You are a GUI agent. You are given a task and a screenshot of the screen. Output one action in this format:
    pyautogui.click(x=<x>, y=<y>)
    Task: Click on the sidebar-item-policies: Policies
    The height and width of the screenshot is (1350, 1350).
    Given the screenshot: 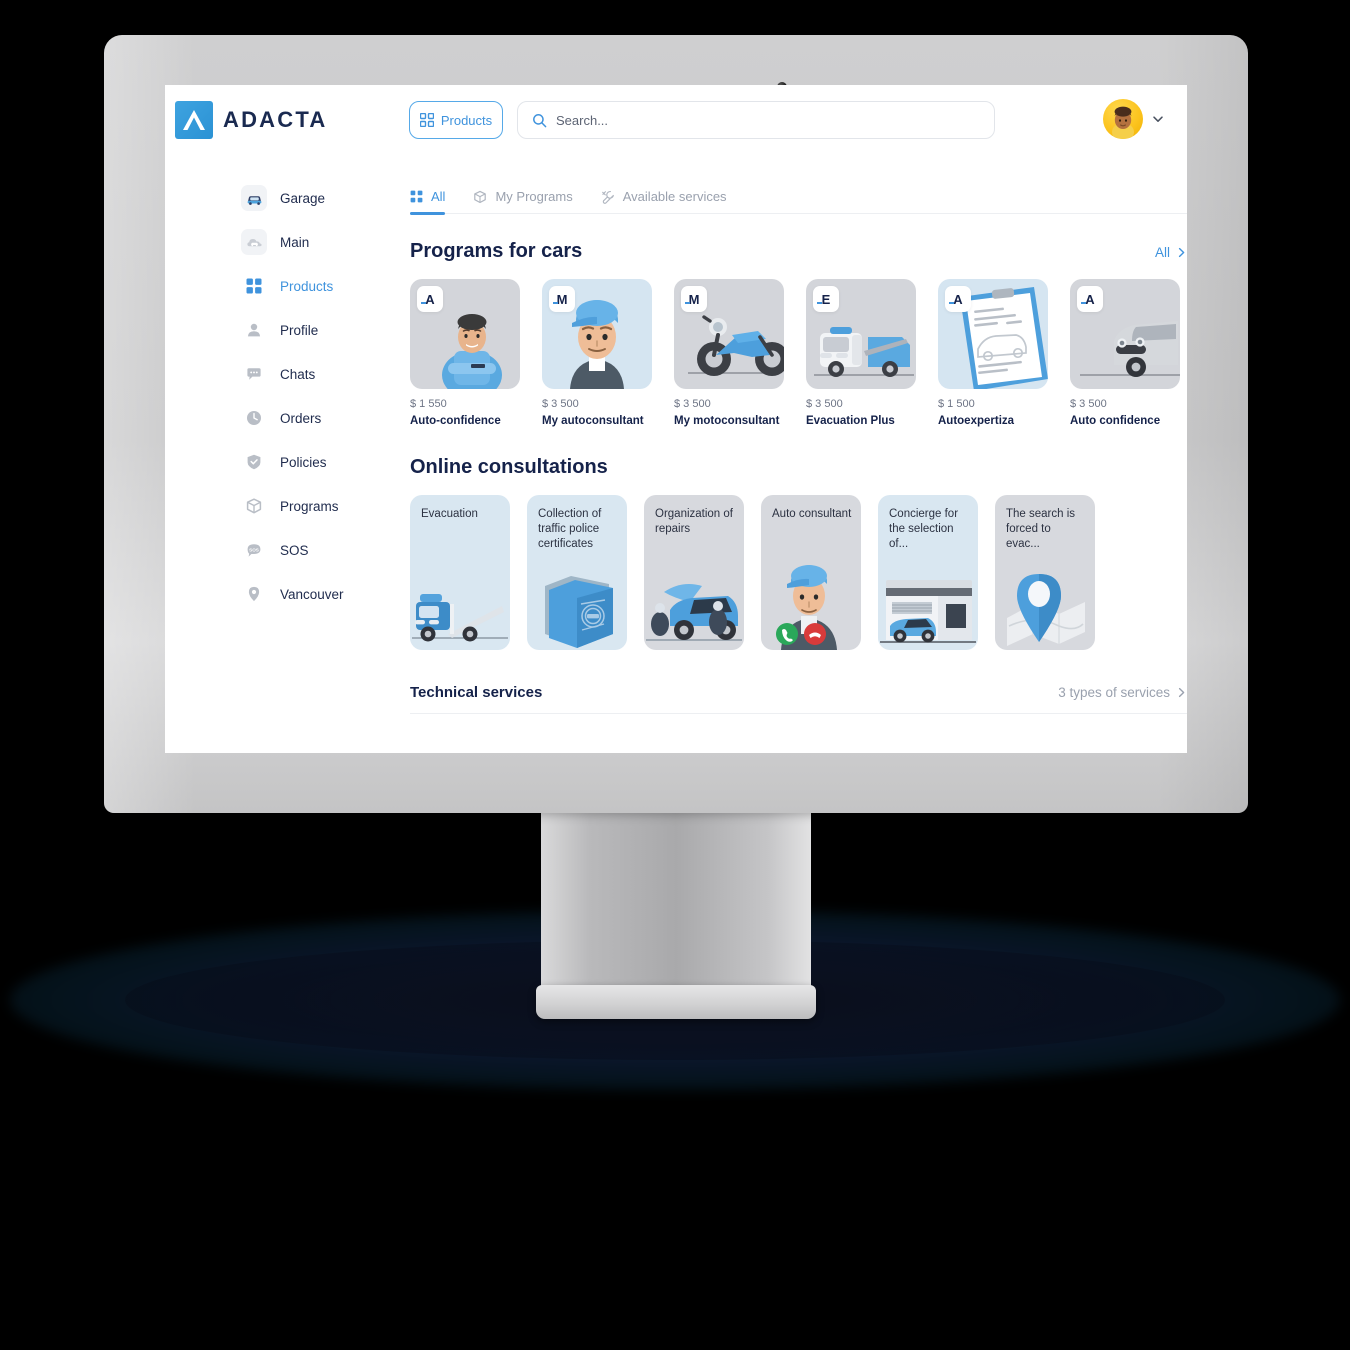 What is the action you would take?
    pyautogui.click(x=336, y=462)
    